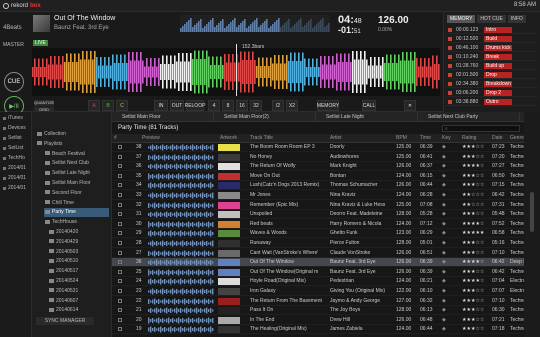  I want to click on column-artist: Artist, so click(335, 138).